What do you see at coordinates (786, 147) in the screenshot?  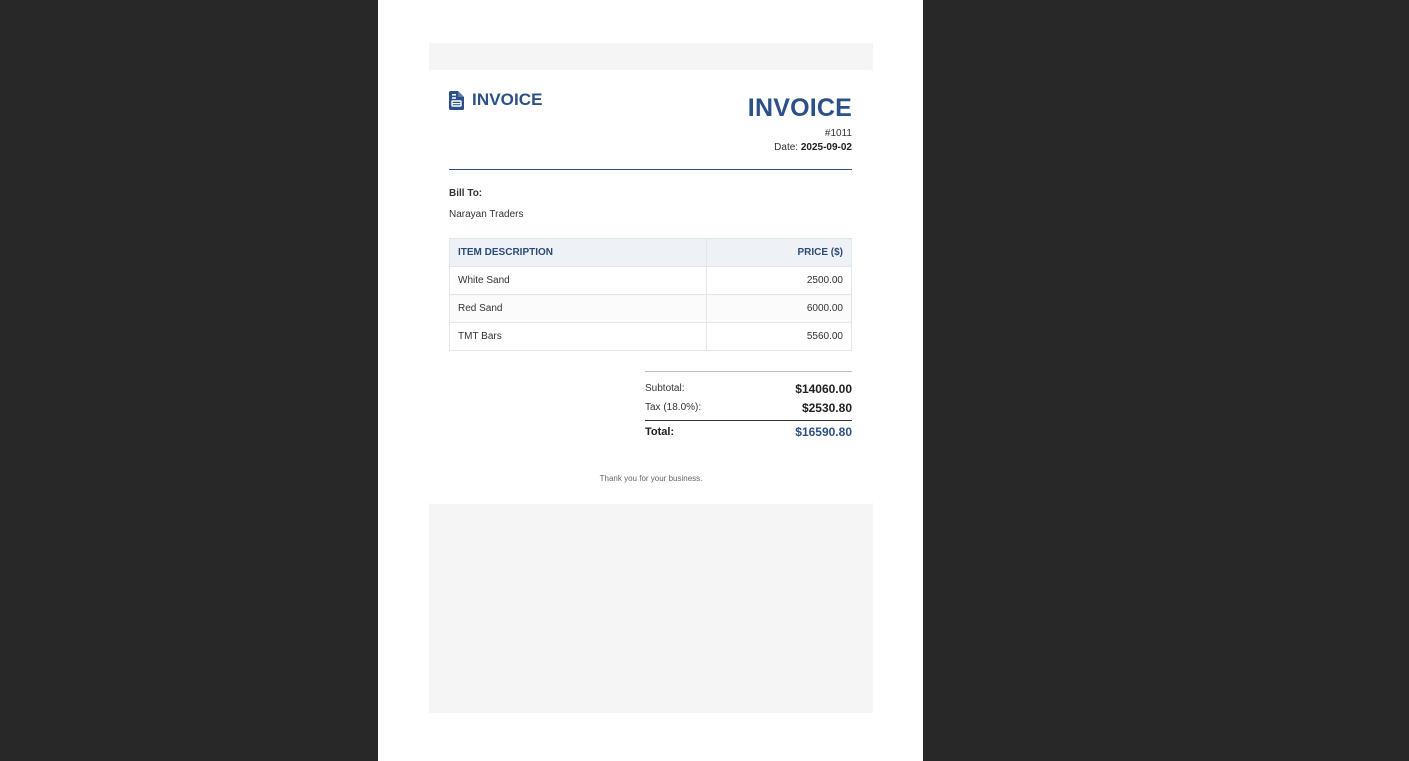 I see `date-label: Date:` at bounding box center [786, 147].